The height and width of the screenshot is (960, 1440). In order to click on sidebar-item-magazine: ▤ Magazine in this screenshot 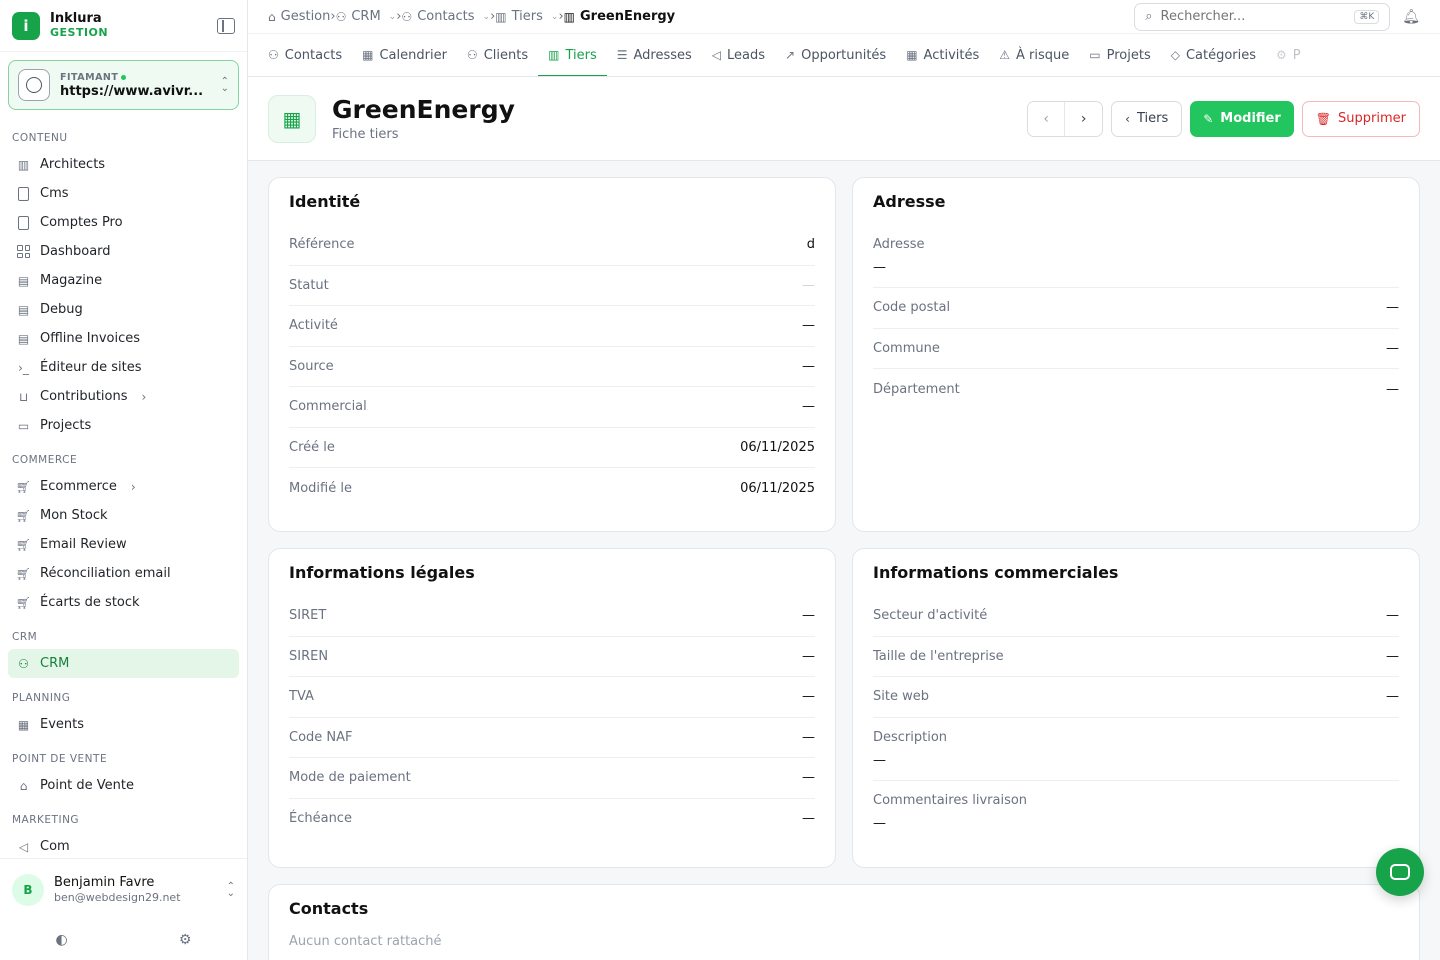, I will do `click(123, 280)`.